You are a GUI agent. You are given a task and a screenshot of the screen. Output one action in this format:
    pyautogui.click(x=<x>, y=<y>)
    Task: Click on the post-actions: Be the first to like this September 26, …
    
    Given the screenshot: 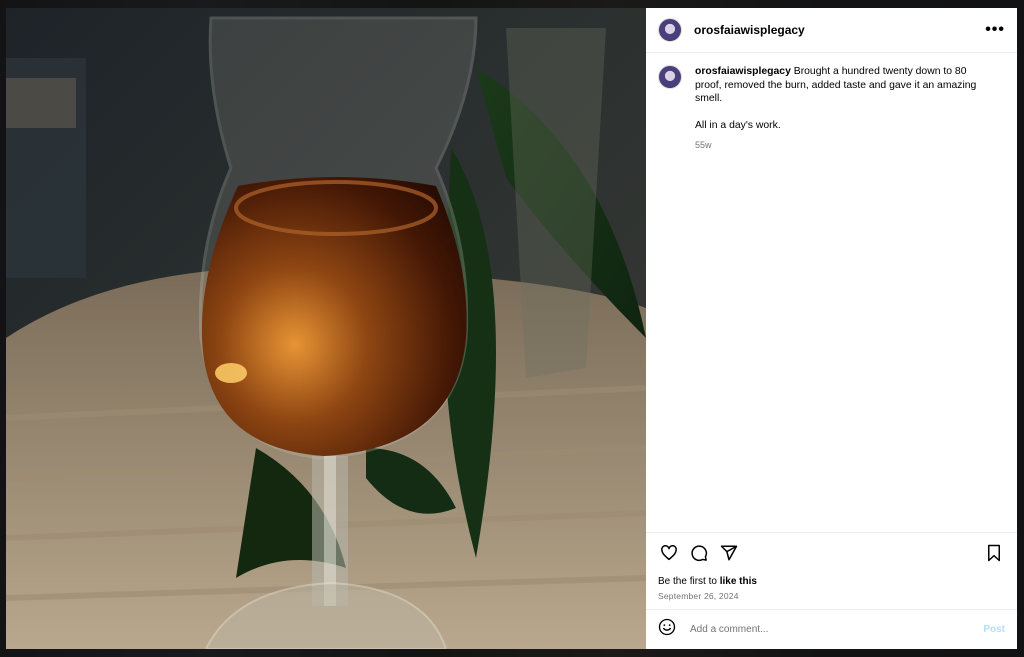 What is the action you would take?
    pyautogui.click(x=831, y=570)
    